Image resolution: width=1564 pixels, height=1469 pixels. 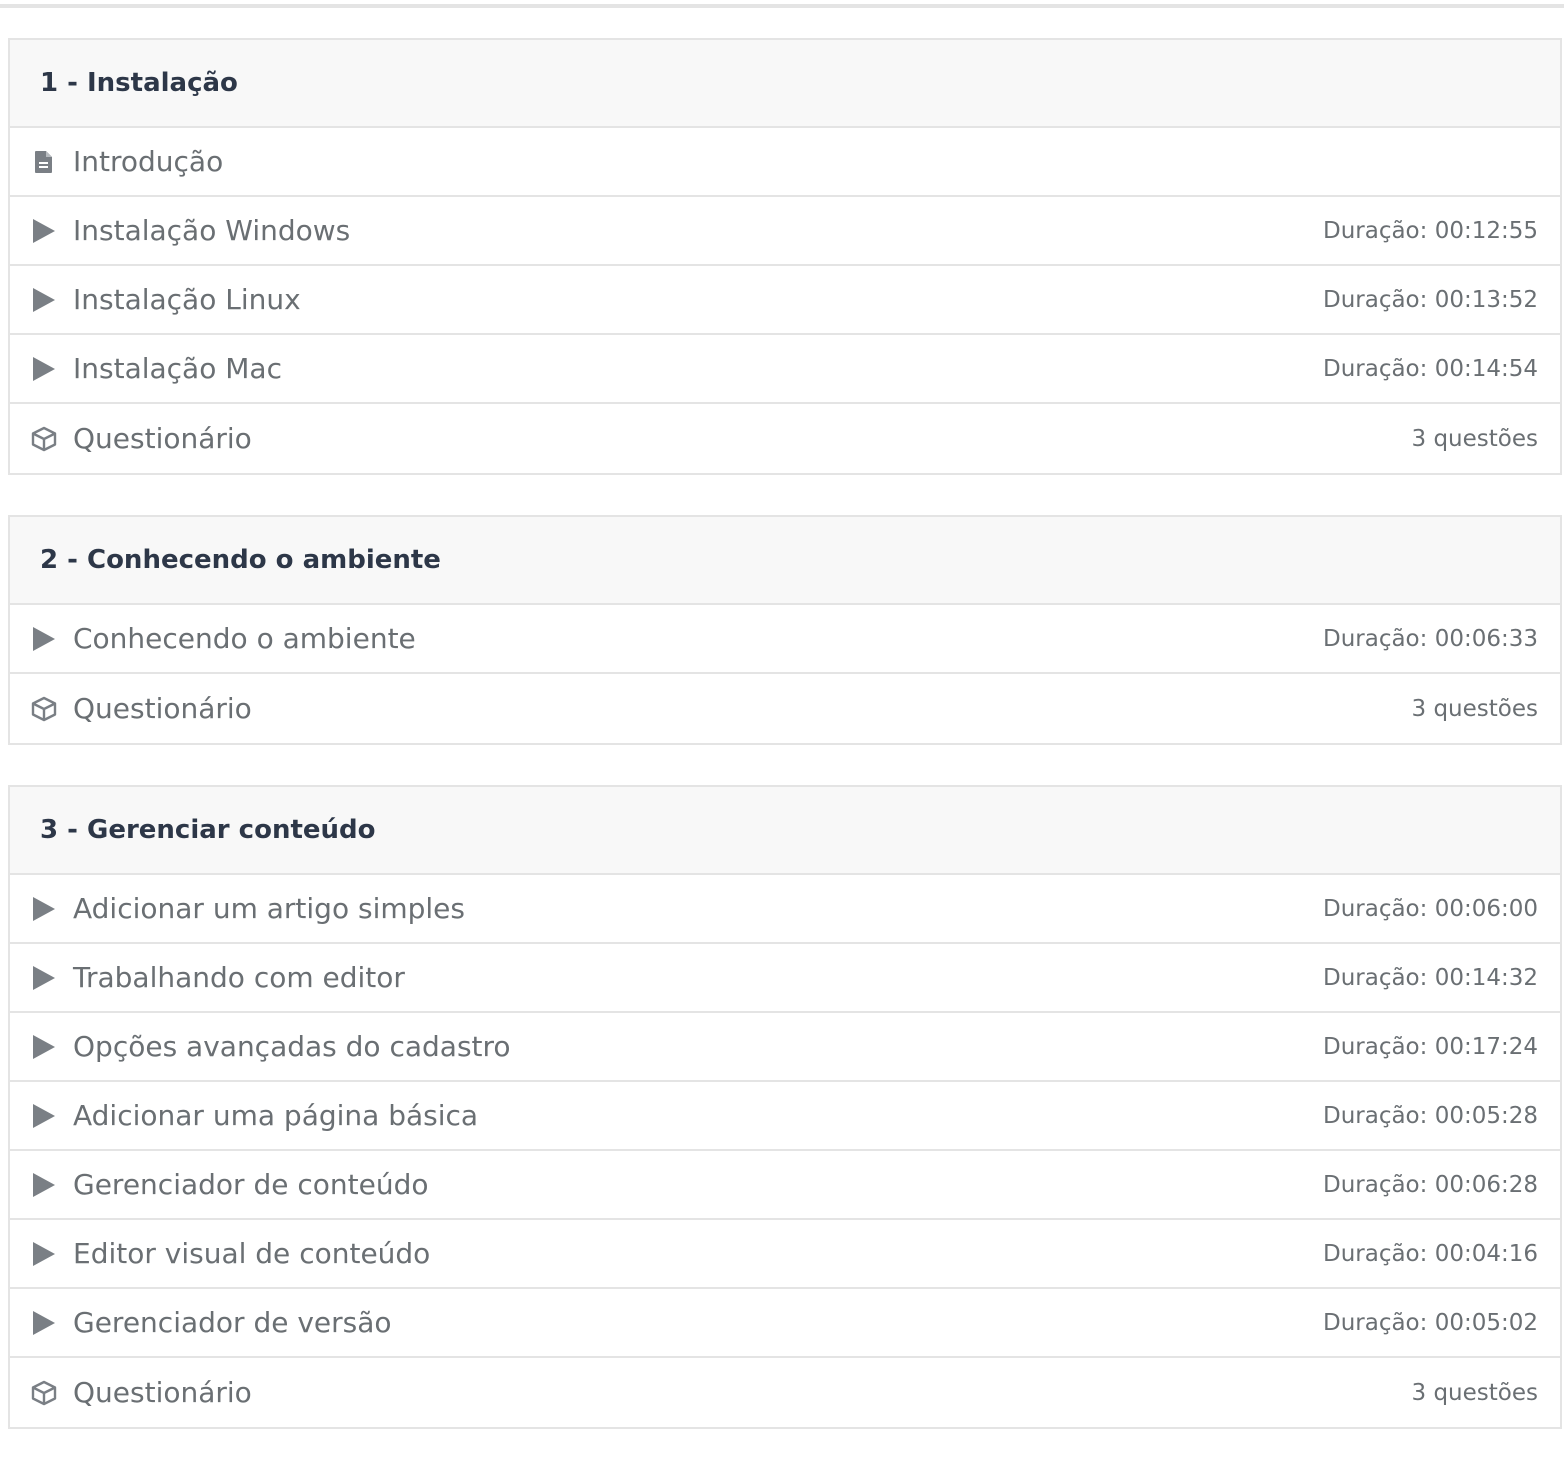 I want to click on lesson-title: Gerenciador de versão, so click(x=232, y=1322).